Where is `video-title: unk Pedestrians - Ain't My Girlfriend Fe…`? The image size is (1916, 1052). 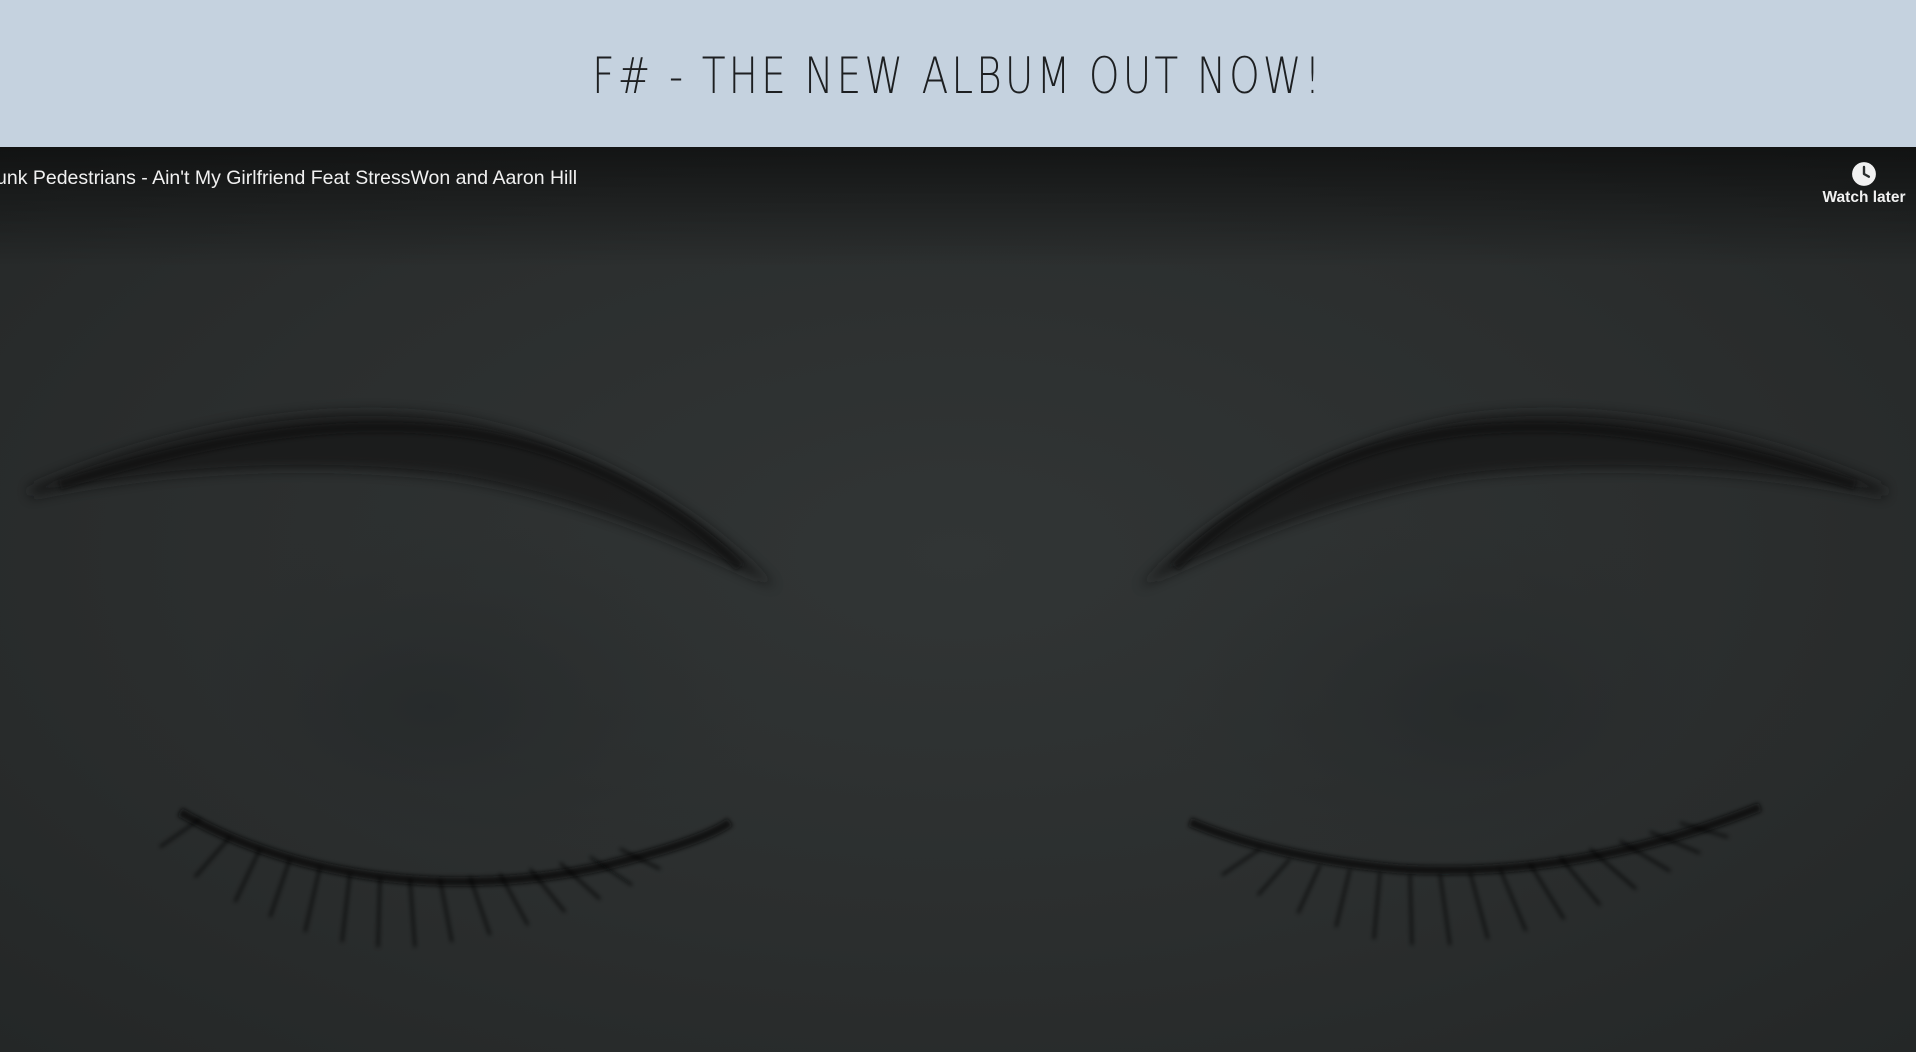
video-title: unk Pedestrians - Ain't My Girlfriend Fe… is located at coordinates (288, 178).